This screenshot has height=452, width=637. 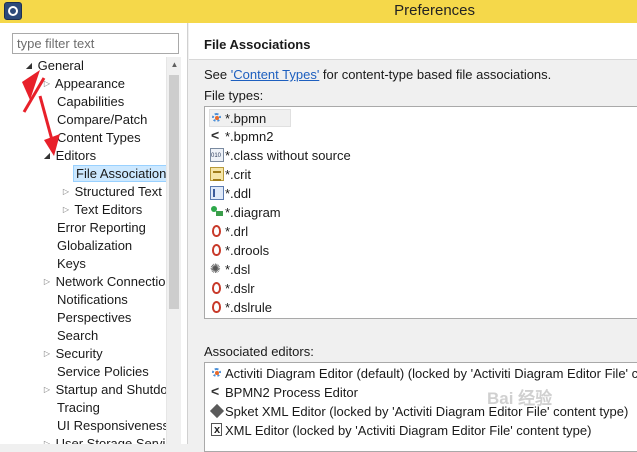 I want to click on tree-item-general: ◢ General, so click(x=54, y=66).